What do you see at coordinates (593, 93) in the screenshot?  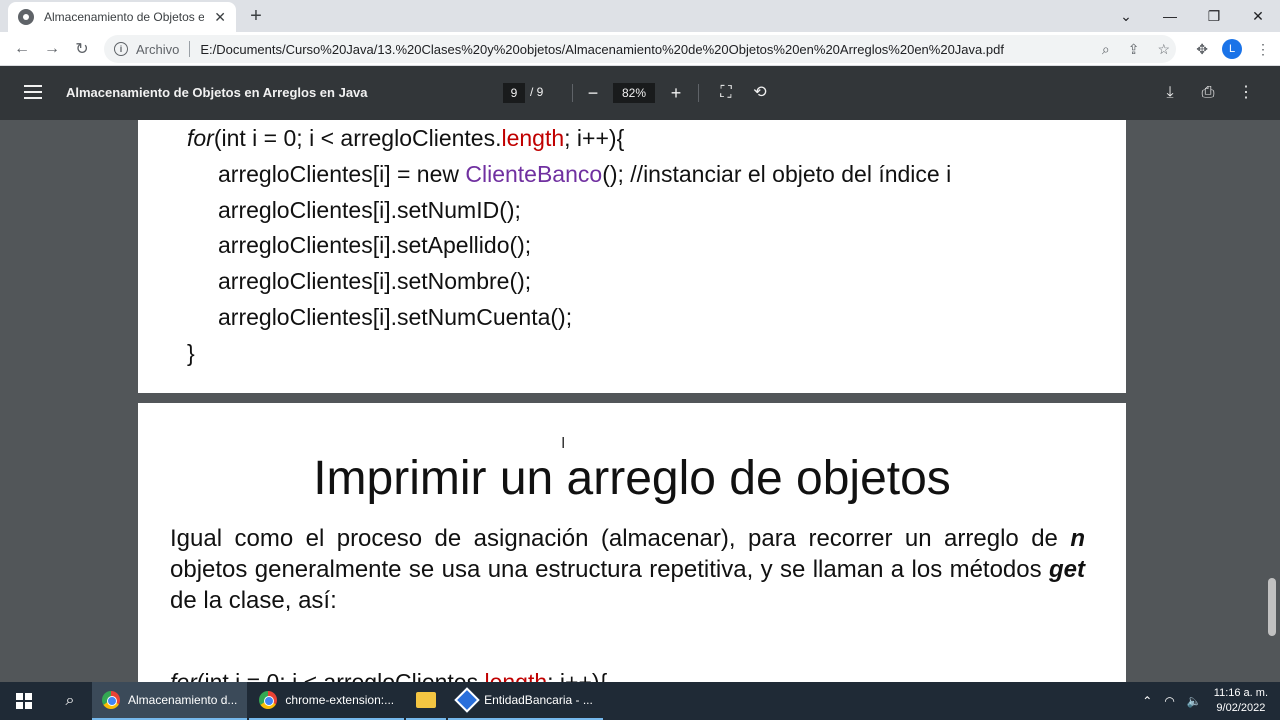 I see `zoom-out-button: −` at bounding box center [593, 93].